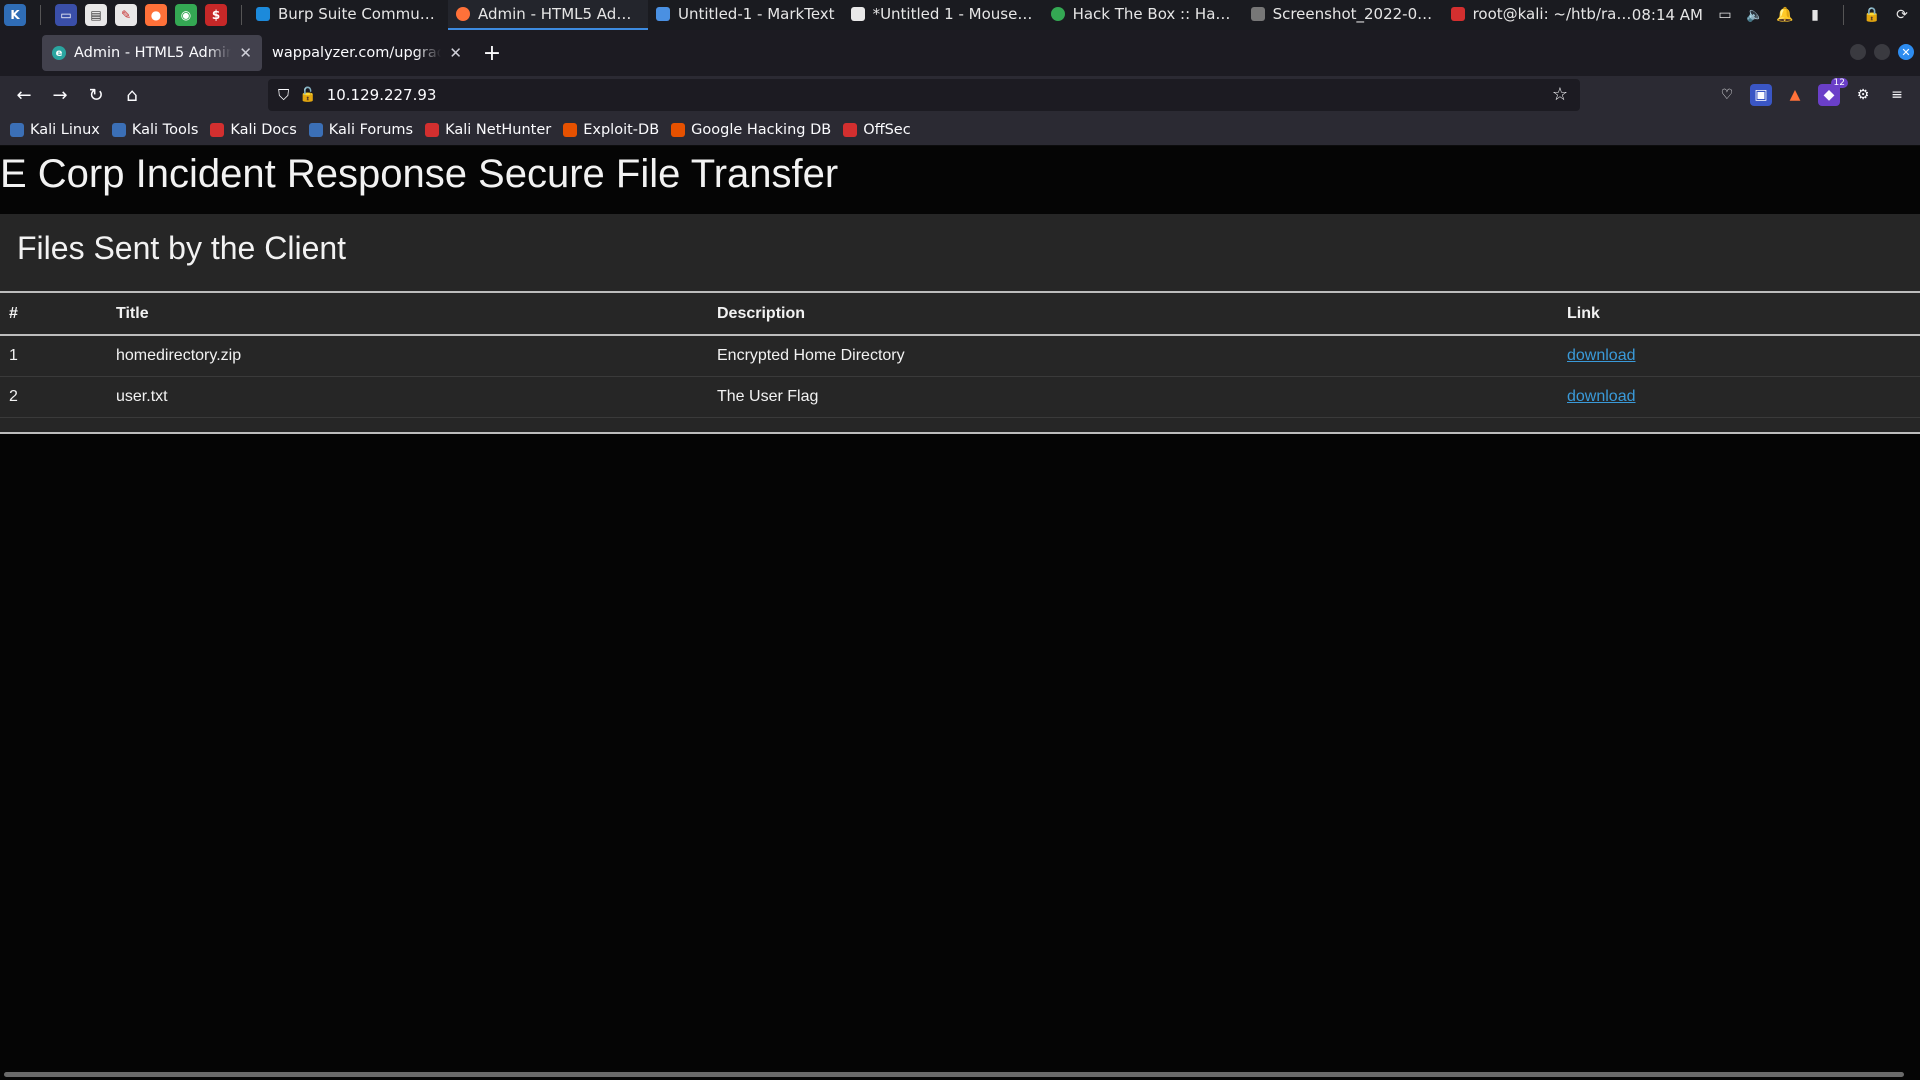  What do you see at coordinates (60, 95) in the screenshot?
I see `forward-arrow-icon: →` at bounding box center [60, 95].